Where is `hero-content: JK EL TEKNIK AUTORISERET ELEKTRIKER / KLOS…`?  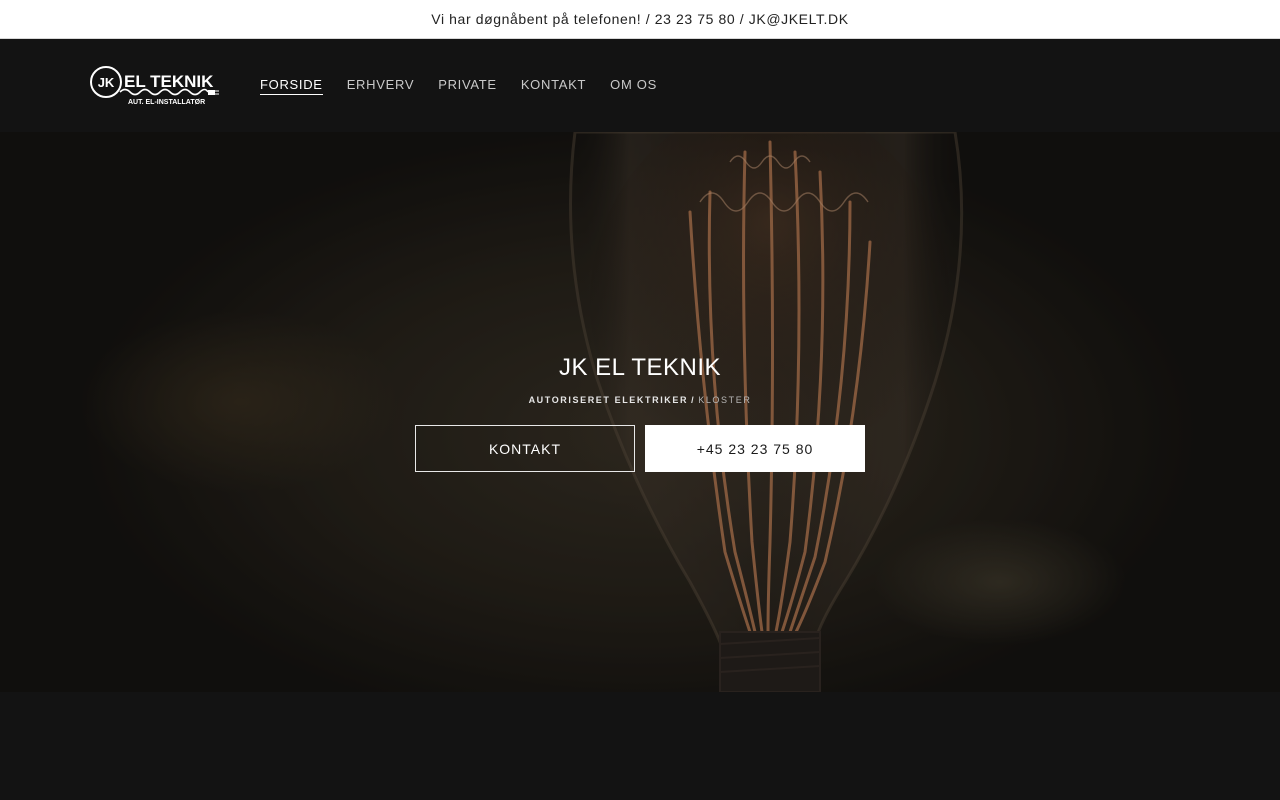
hero-content: JK EL TEKNIK AUTORISERET ELEKTRIKER / KLOS… is located at coordinates (640, 380).